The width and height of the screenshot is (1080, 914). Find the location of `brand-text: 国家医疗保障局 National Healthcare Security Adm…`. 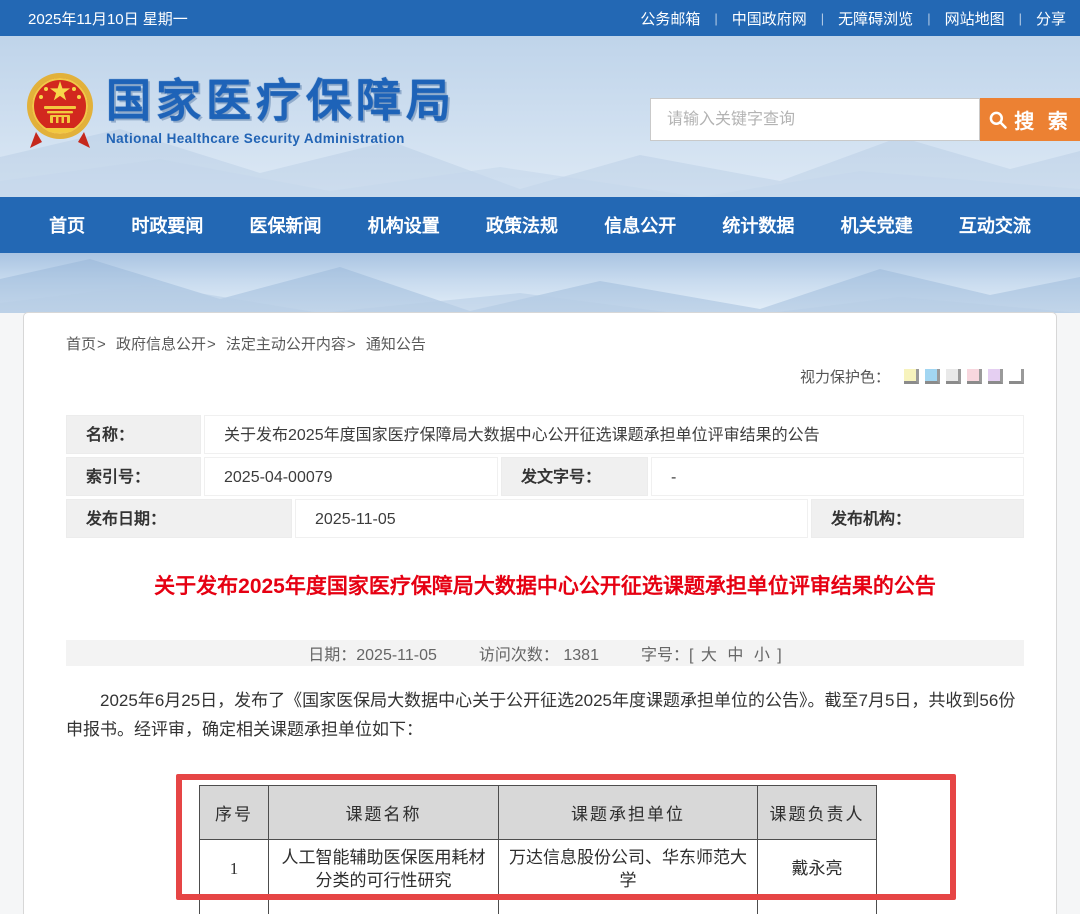

brand-text: 国家医疗保障局 National Healthcare Security Adm… is located at coordinates (281, 109).